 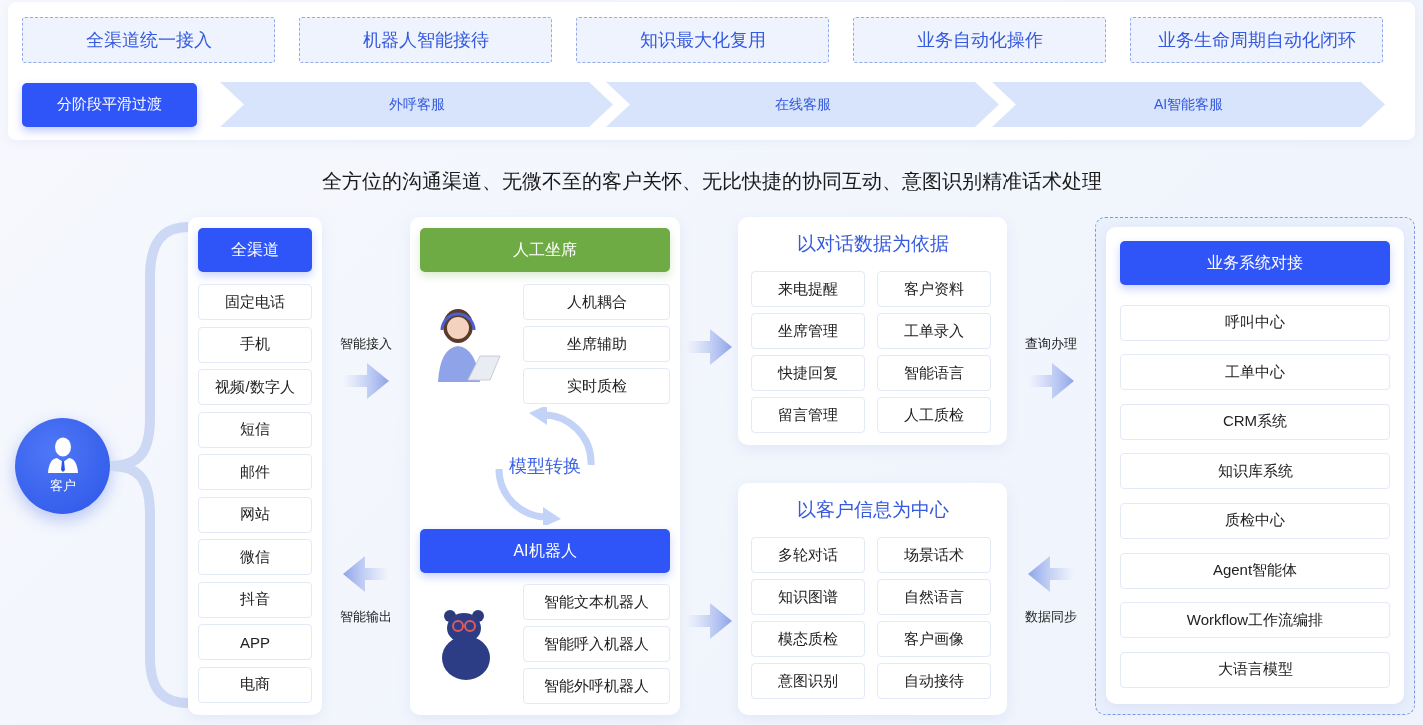 What do you see at coordinates (1188, 104) in the screenshot?
I see `phase-step: AI智能客服` at bounding box center [1188, 104].